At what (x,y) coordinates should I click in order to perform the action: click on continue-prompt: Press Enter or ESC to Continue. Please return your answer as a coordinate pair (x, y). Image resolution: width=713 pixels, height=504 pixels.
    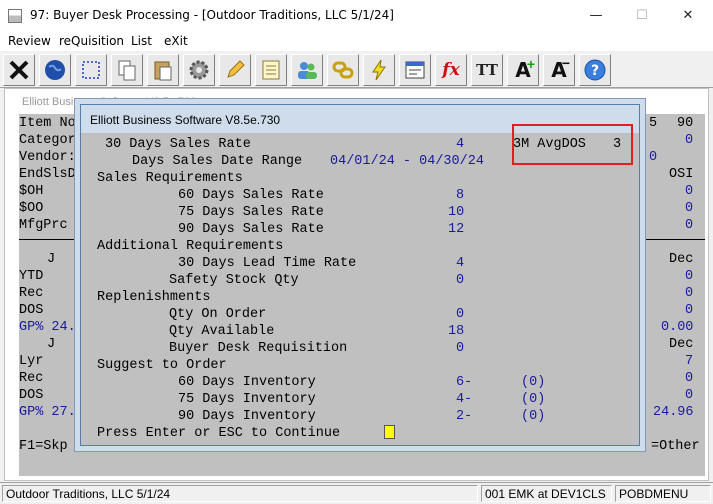
    Looking at the image, I should click on (219, 433).